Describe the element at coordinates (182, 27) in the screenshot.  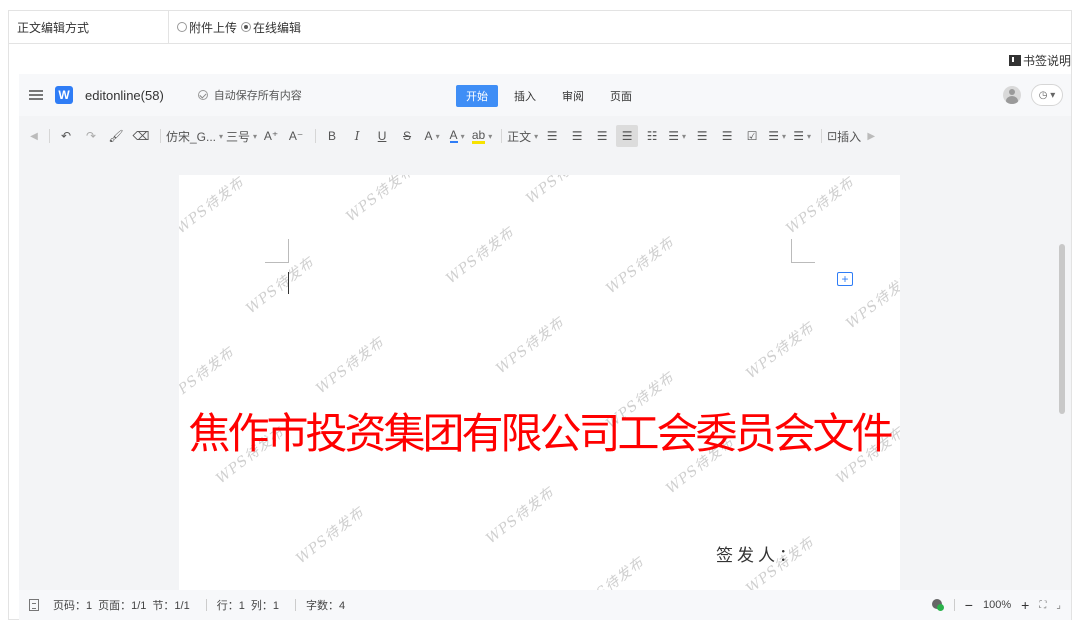
I see `radio-icon` at that location.